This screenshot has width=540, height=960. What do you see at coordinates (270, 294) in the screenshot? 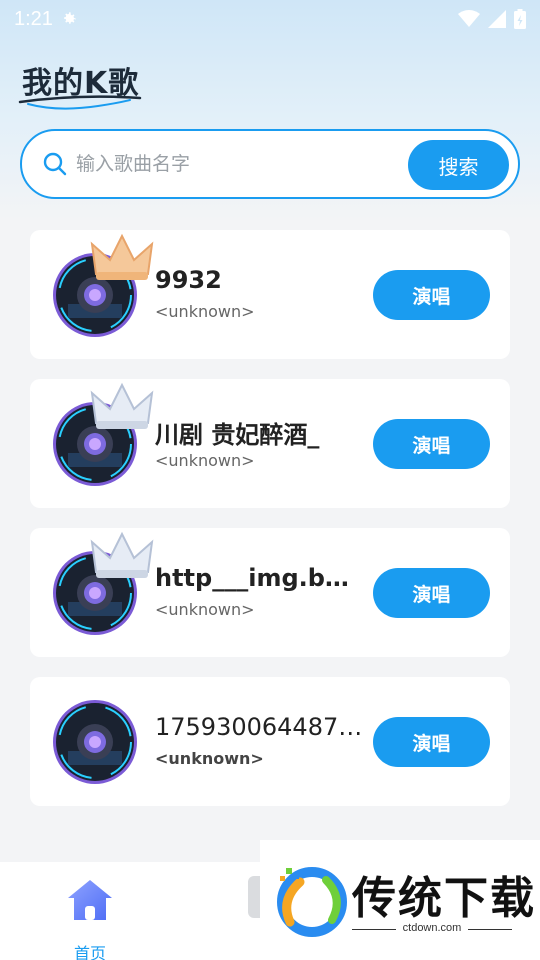
I see `song-card: 9932 <unknown> 演唱` at bounding box center [270, 294].